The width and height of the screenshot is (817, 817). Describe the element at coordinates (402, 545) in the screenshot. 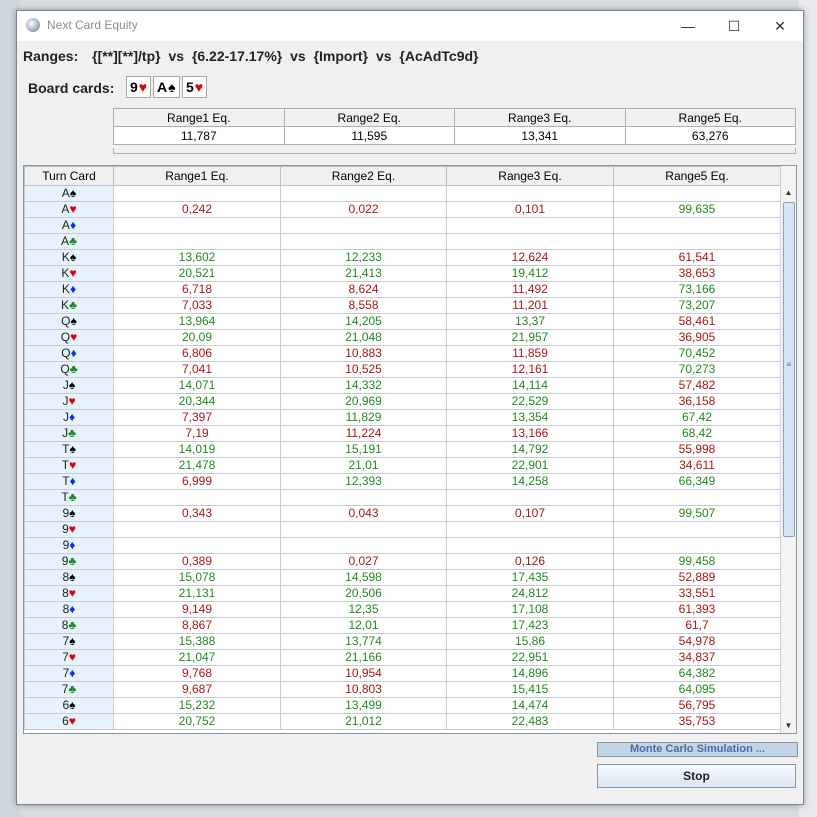

I see `table-row: 9♦` at that location.